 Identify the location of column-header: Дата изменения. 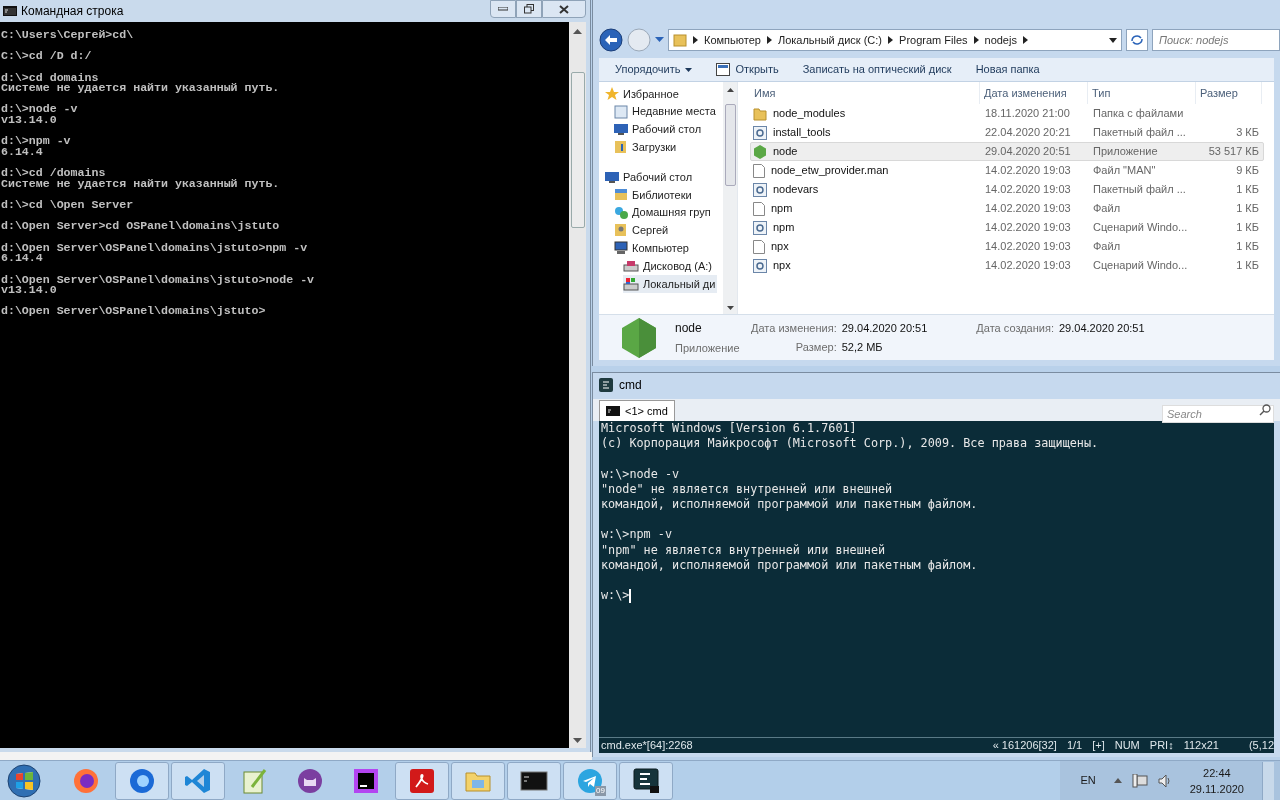
(1034, 93).